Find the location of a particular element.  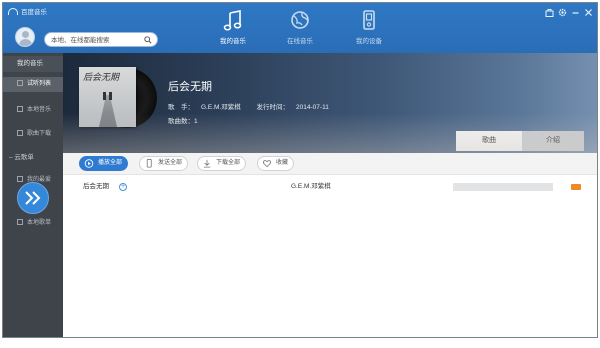

device-icon is located at coordinates (369, 20).